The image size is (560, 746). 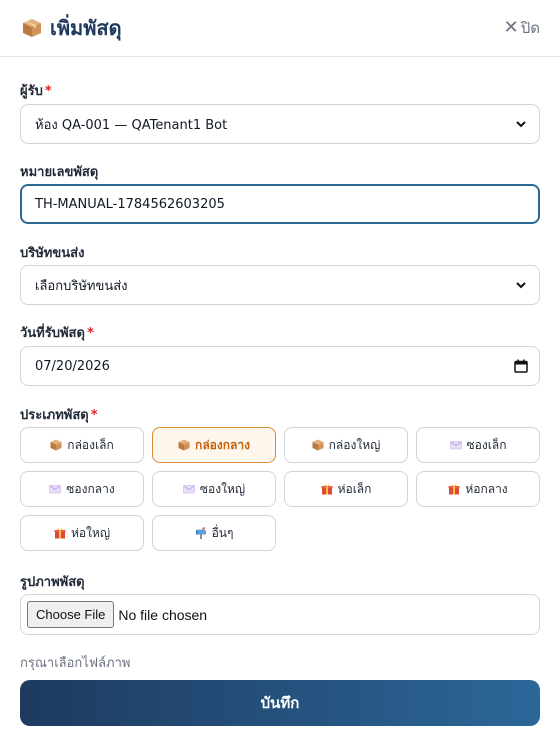 I want to click on parcel-type-label: ประเภทพัสดุ *, so click(x=59, y=415).